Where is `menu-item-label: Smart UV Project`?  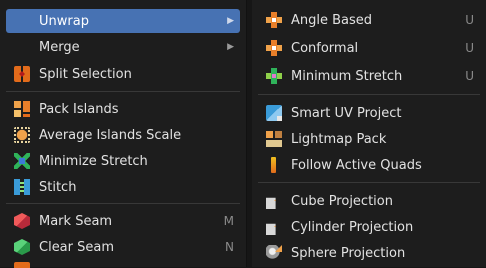
menu-item-label: Smart UV Project is located at coordinates (346, 113).